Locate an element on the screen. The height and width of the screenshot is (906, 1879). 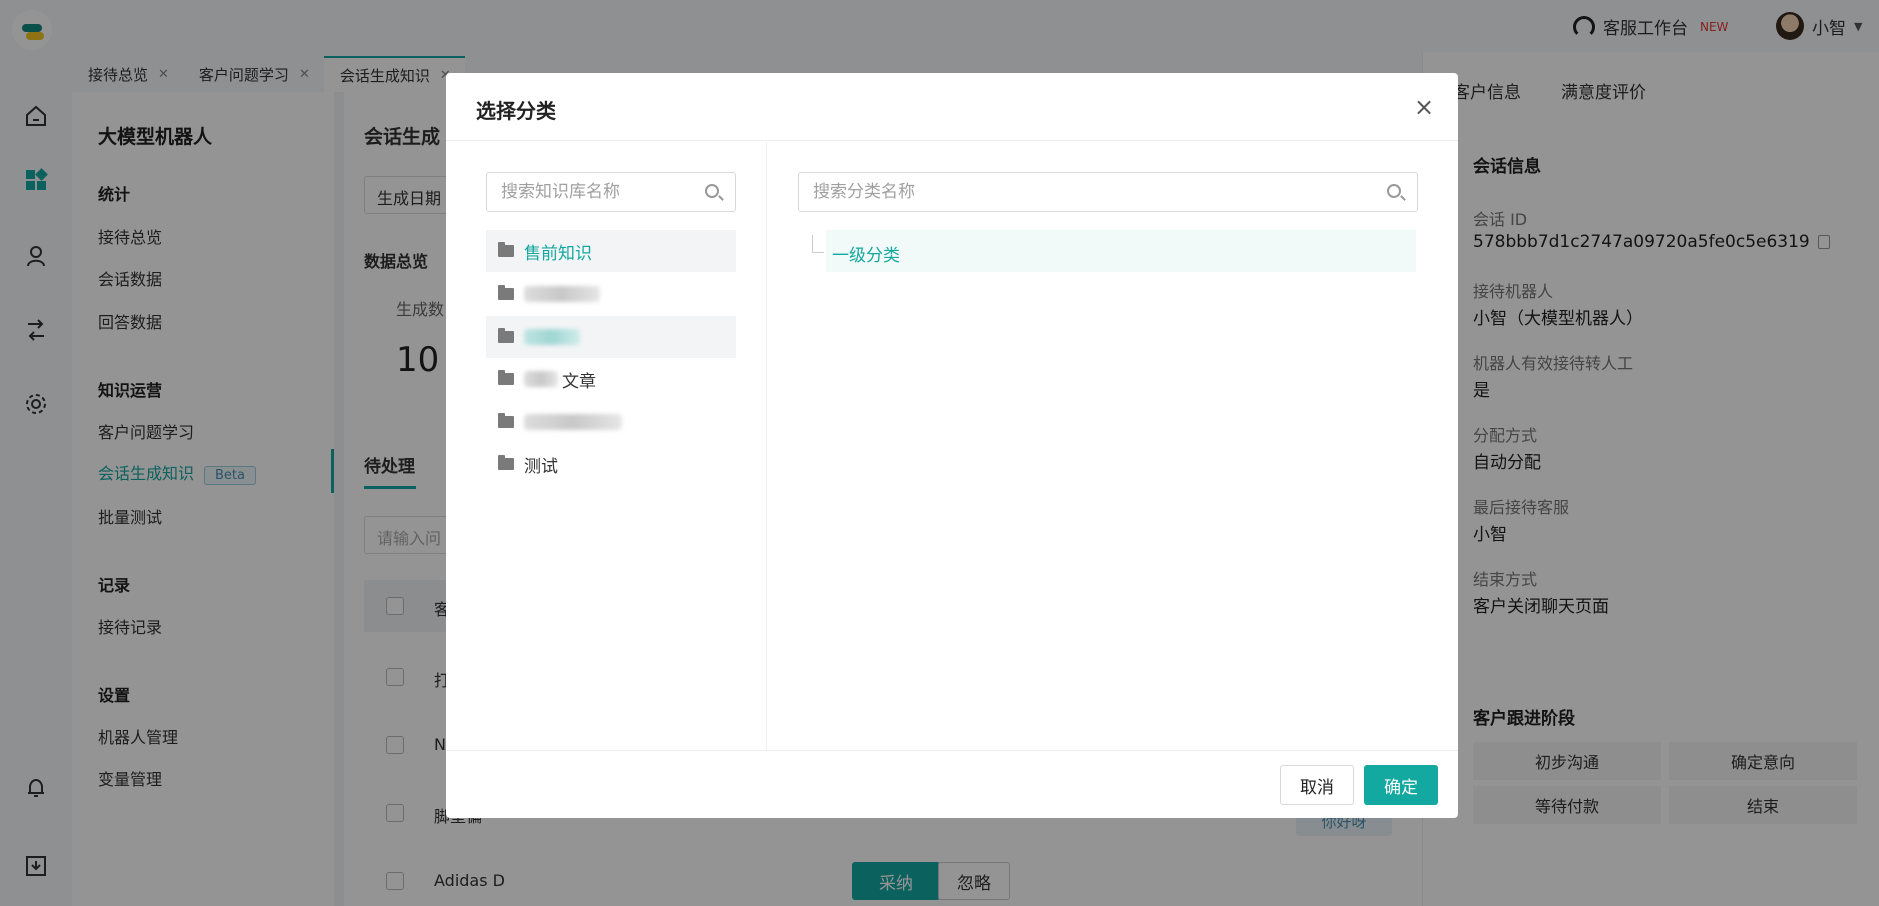
category-tree-row is located at coordinates (1121, 251).